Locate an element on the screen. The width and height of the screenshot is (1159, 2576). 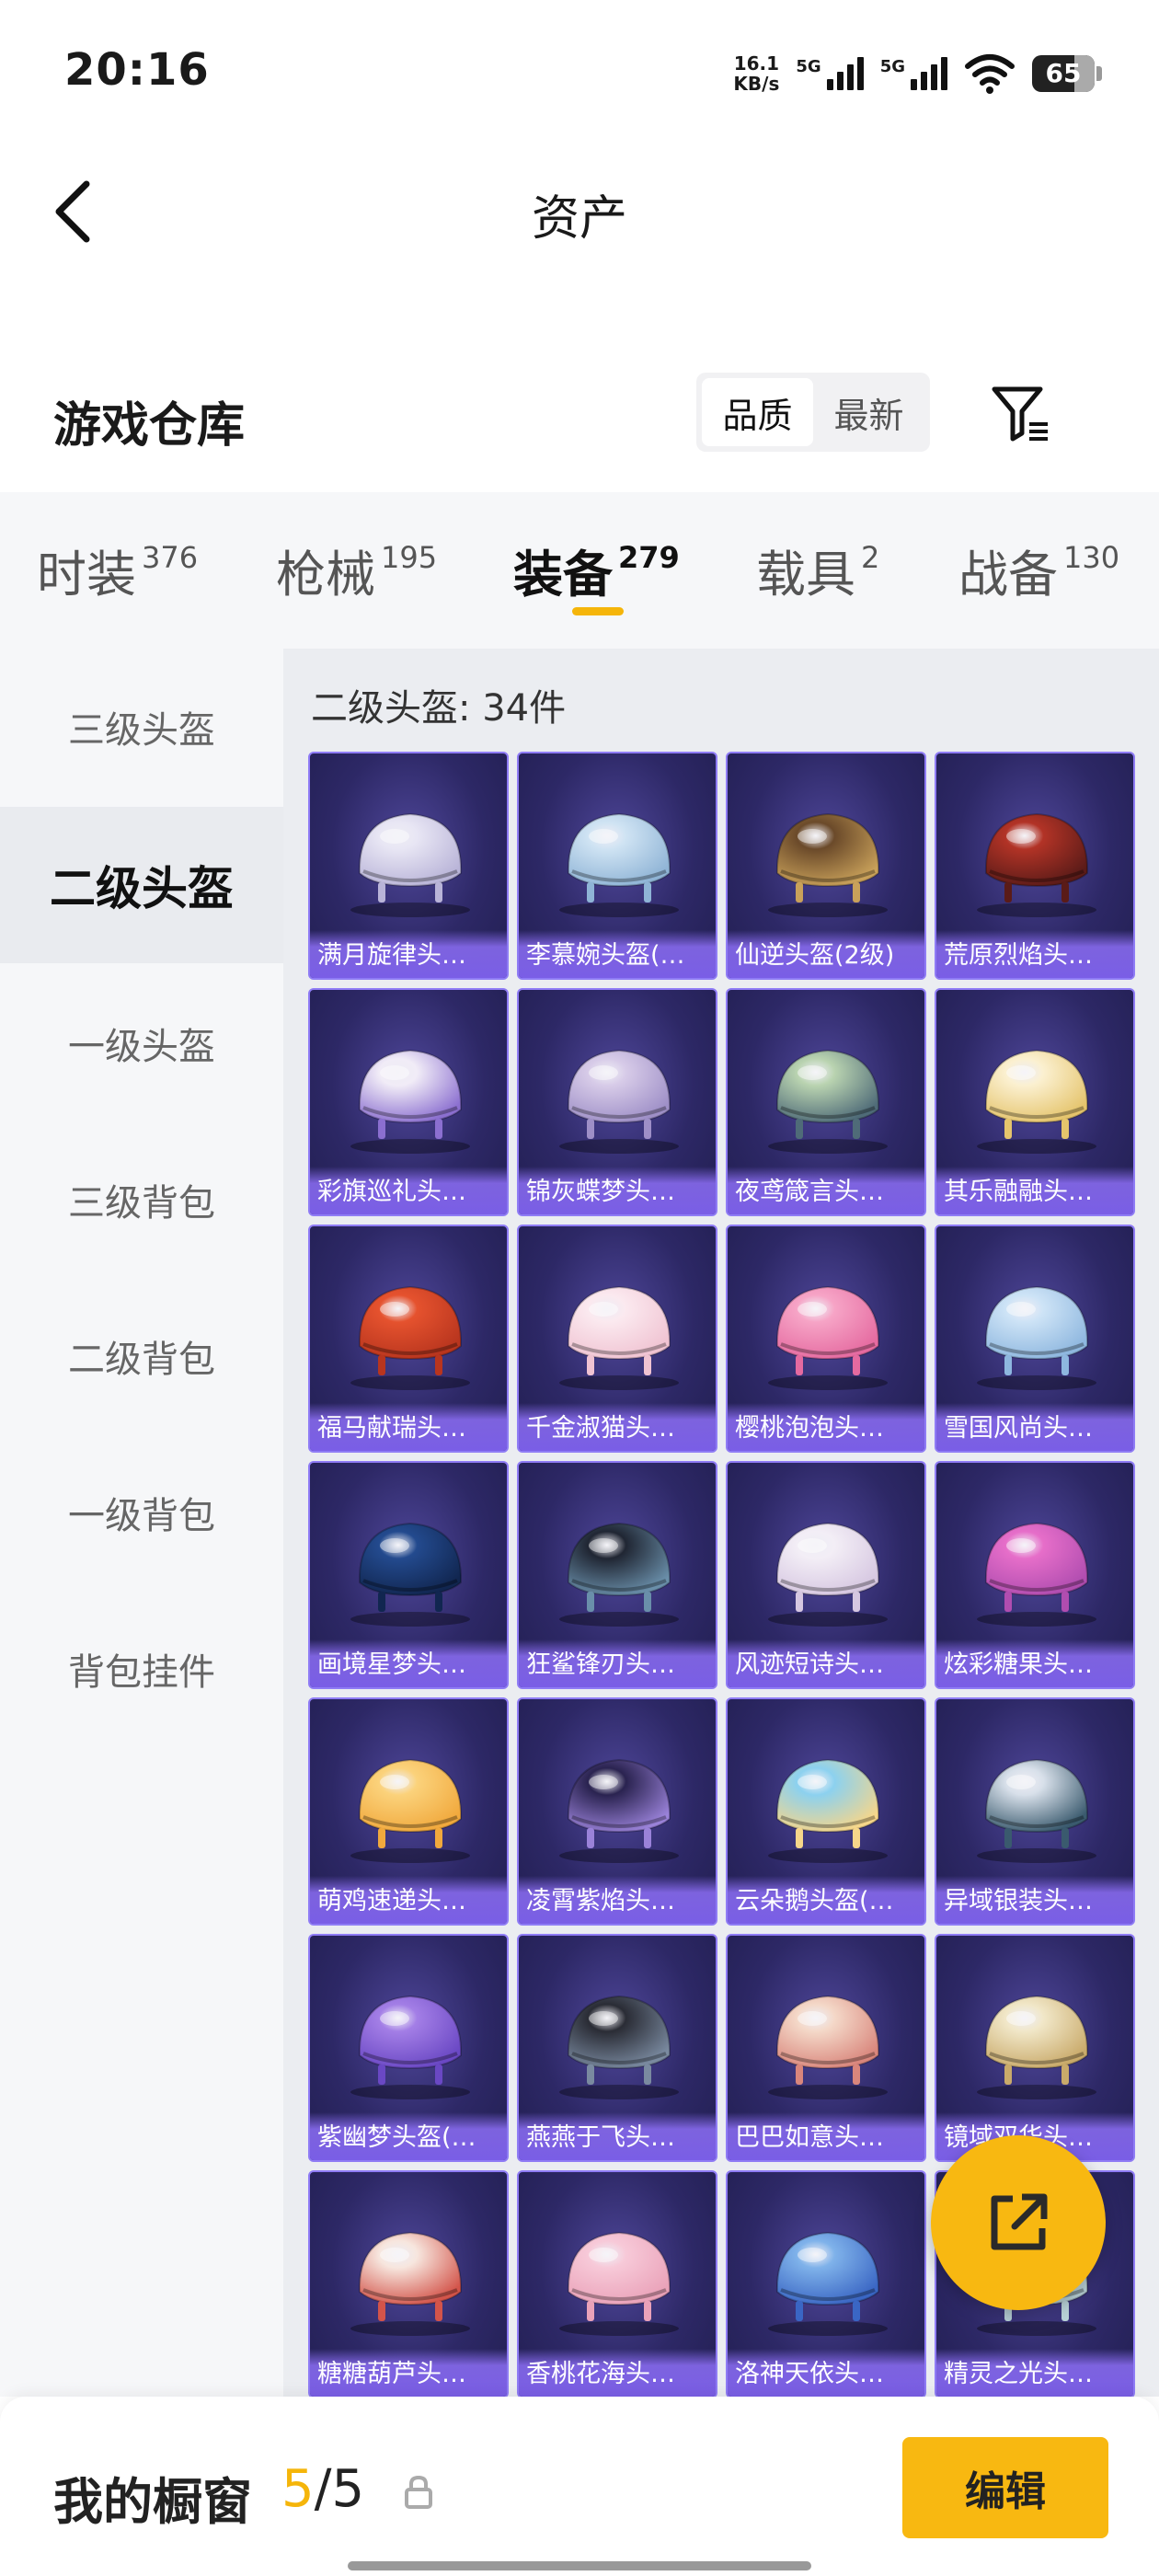
lock-icon is located at coordinates (418, 2492).